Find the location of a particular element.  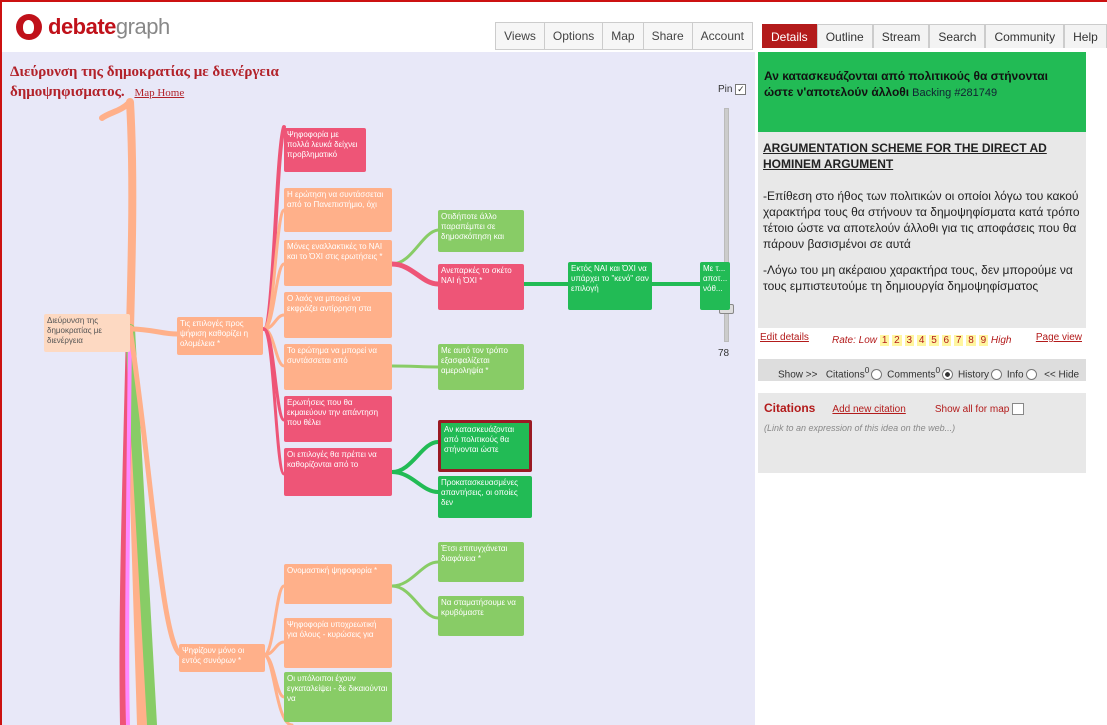

tab-help: Help is located at coordinates (1085, 36).